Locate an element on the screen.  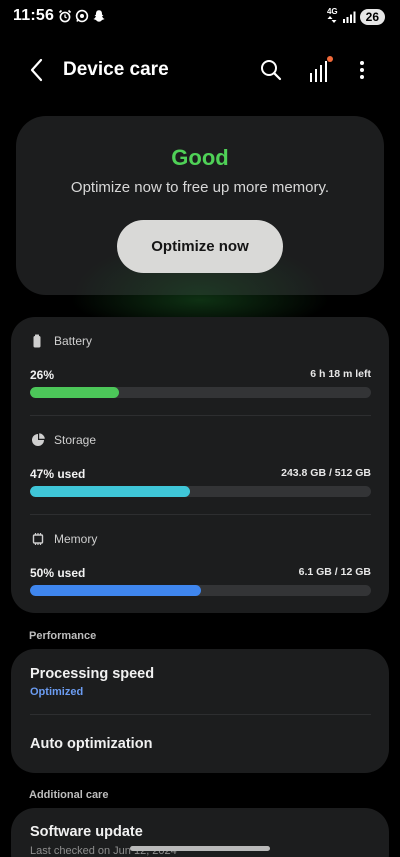
storage-used: 47% used is located at coordinates (58, 474).